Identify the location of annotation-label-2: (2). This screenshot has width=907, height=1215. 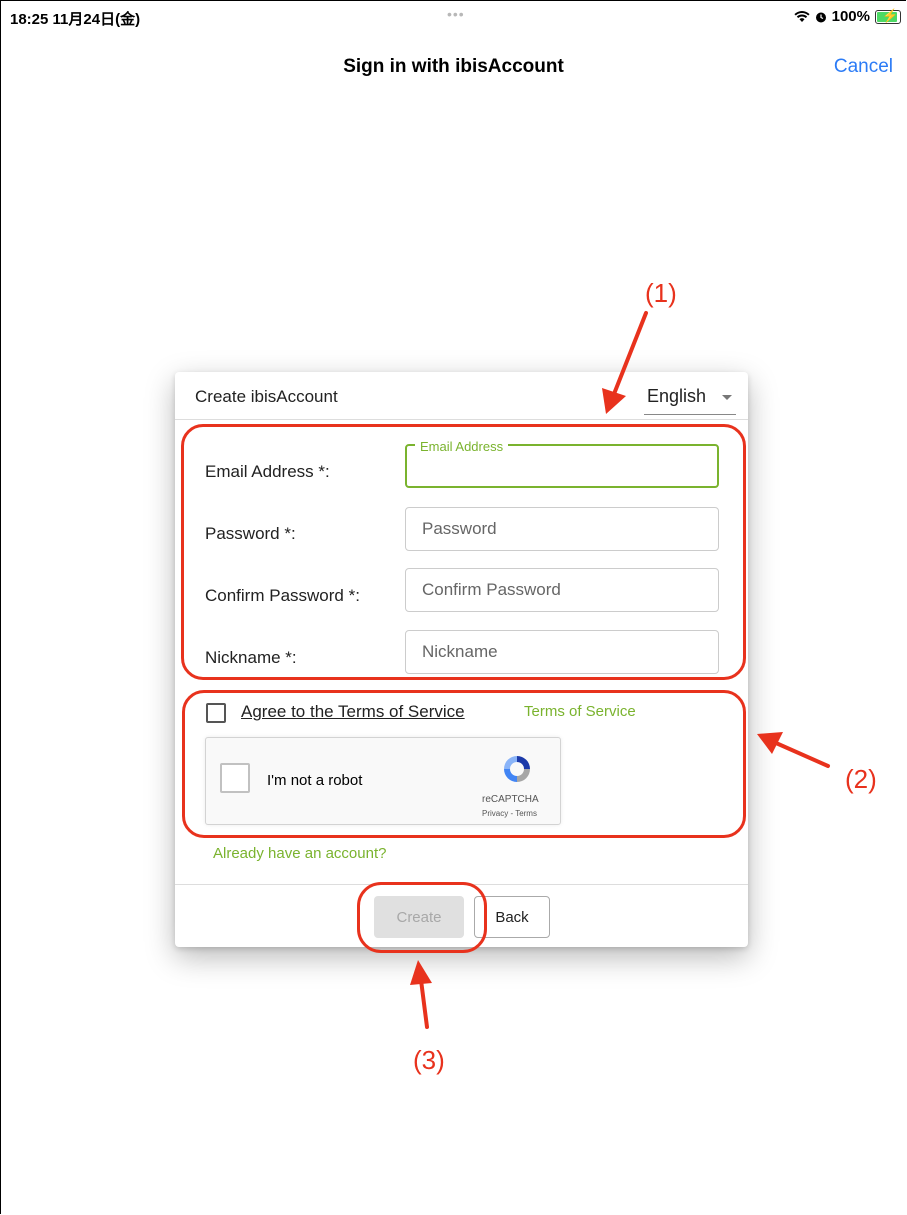
(861, 779).